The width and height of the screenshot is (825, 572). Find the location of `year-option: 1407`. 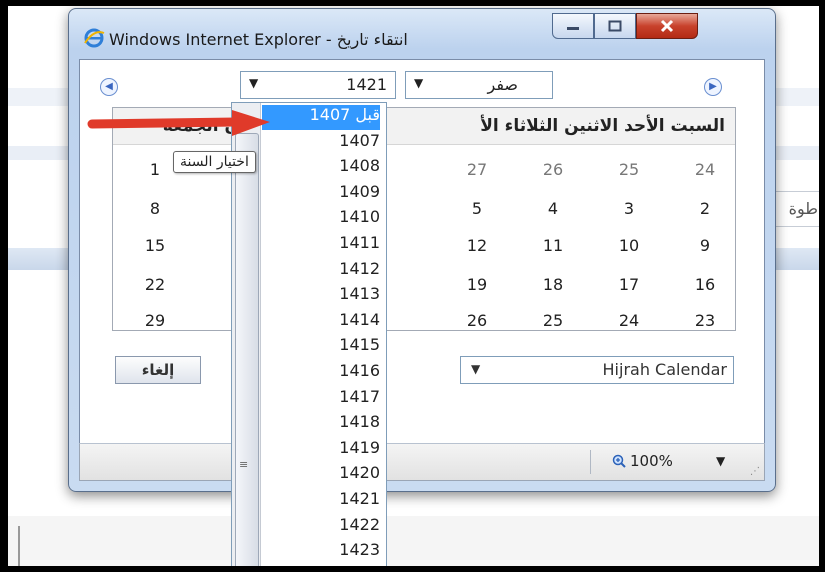

year-option: 1407 is located at coordinates (321, 143).